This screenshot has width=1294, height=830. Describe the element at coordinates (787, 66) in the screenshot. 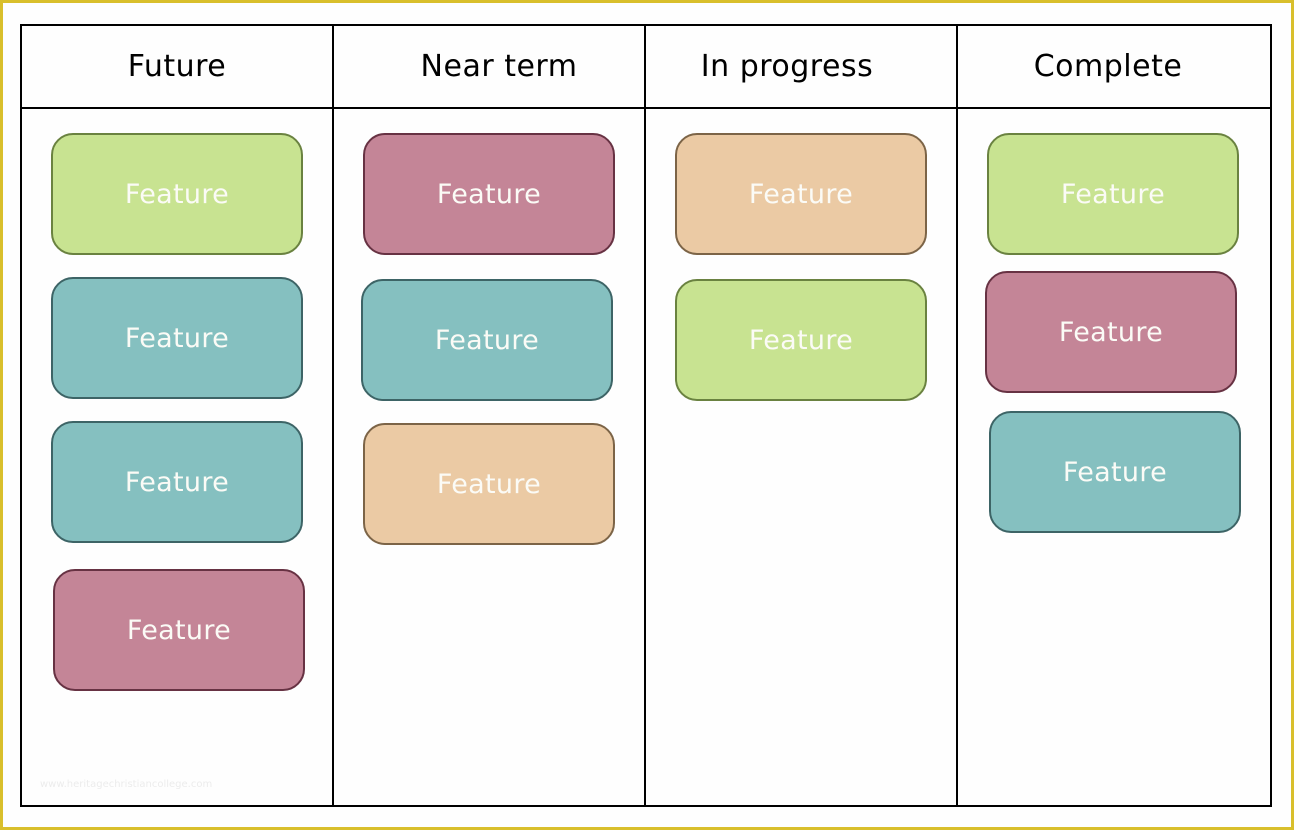

I see `column-title-in-progress: In progress` at that location.